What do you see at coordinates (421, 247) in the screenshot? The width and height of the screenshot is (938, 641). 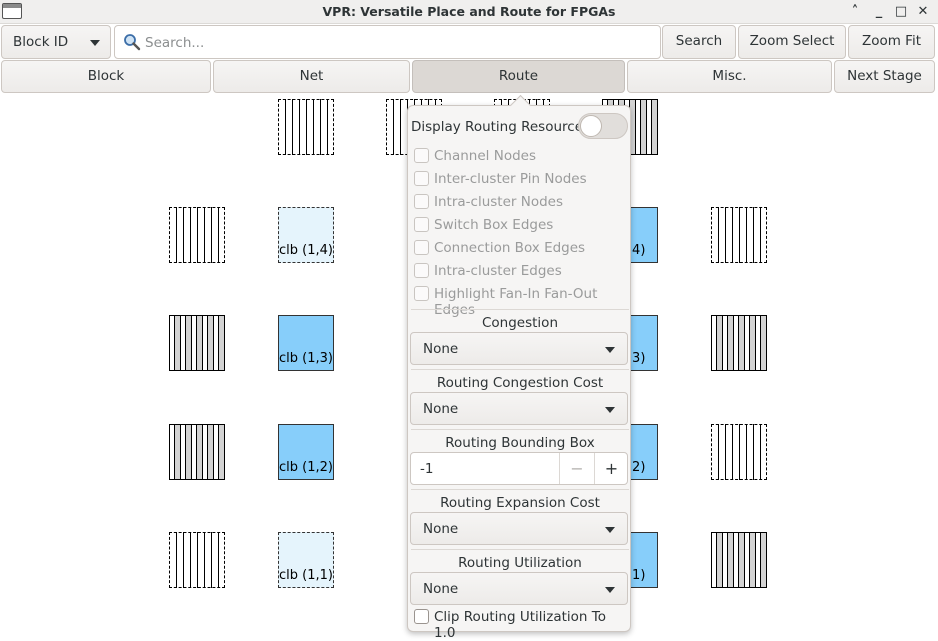 I see `connection-box-edges-checkbox` at bounding box center [421, 247].